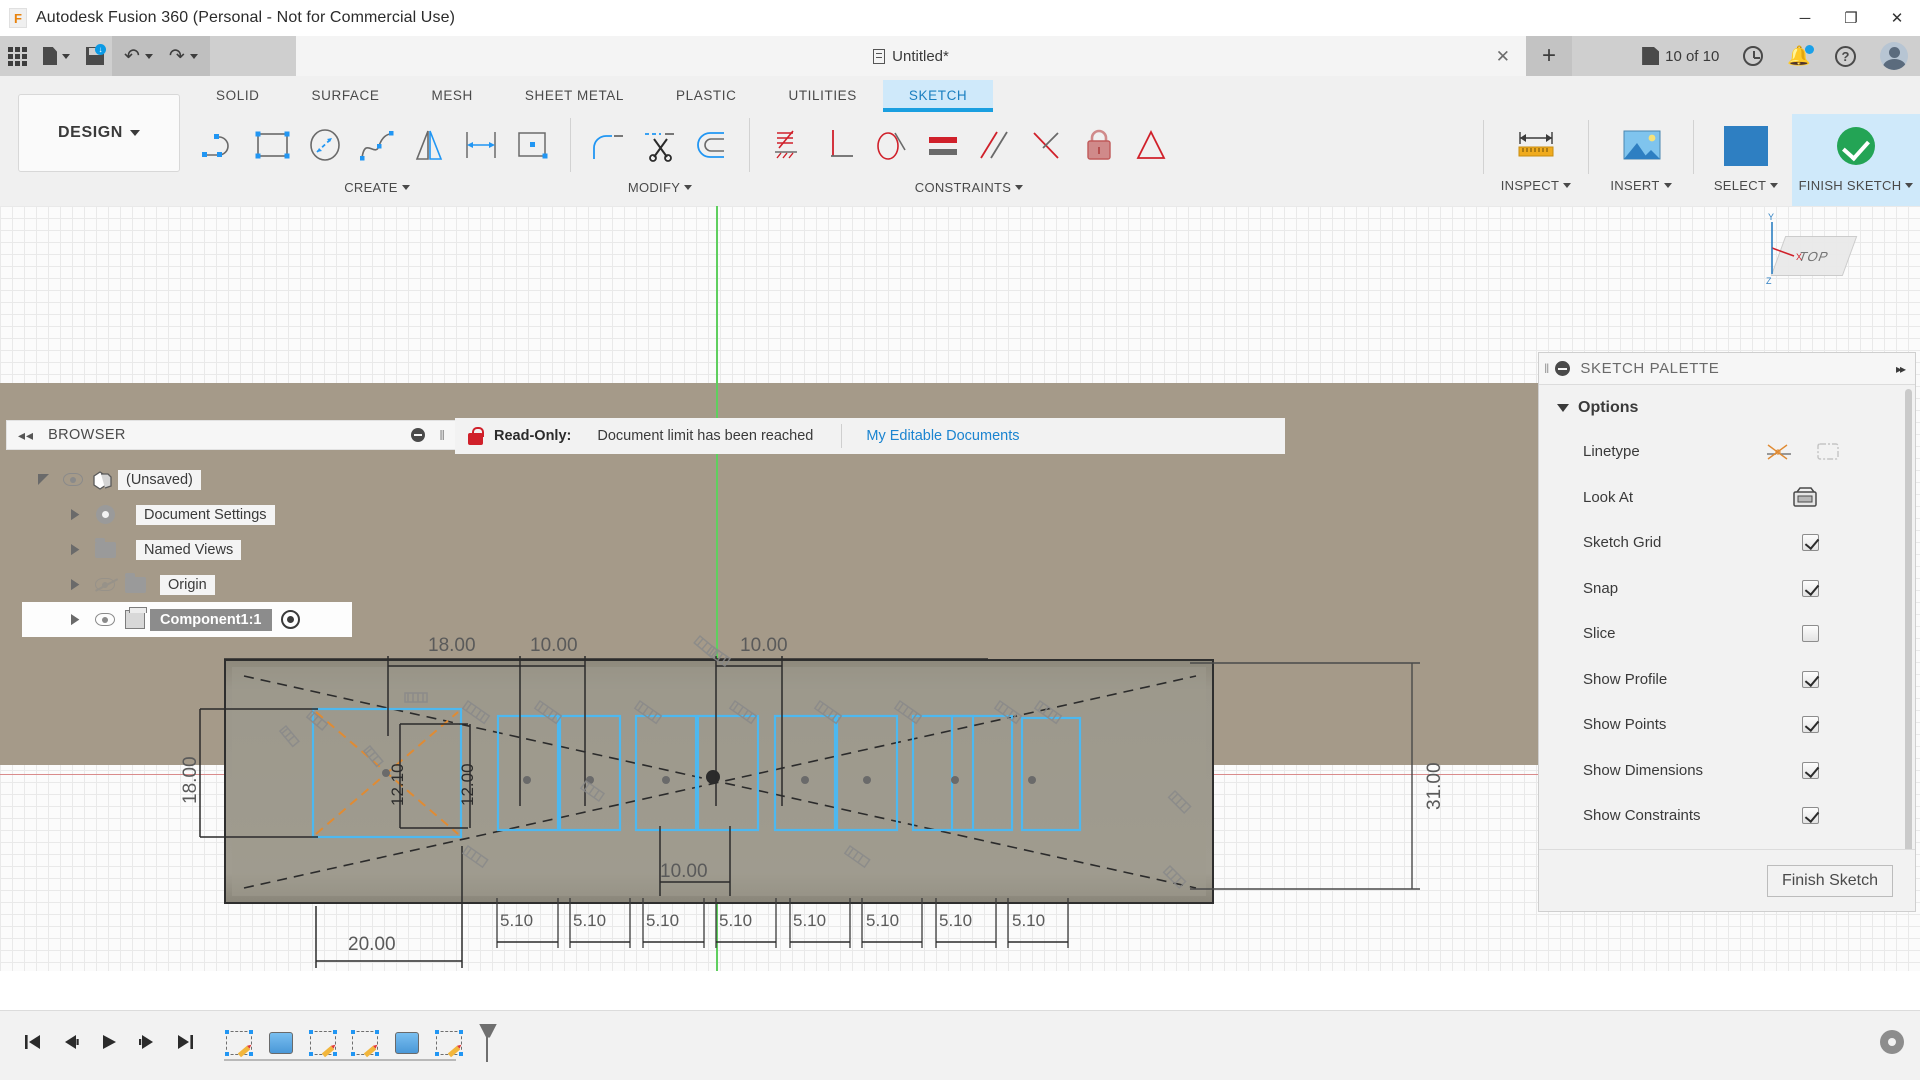  Describe the element at coordinates (105, 584) in the screenshot. I see `visibility-eye-off-icon` at that location.